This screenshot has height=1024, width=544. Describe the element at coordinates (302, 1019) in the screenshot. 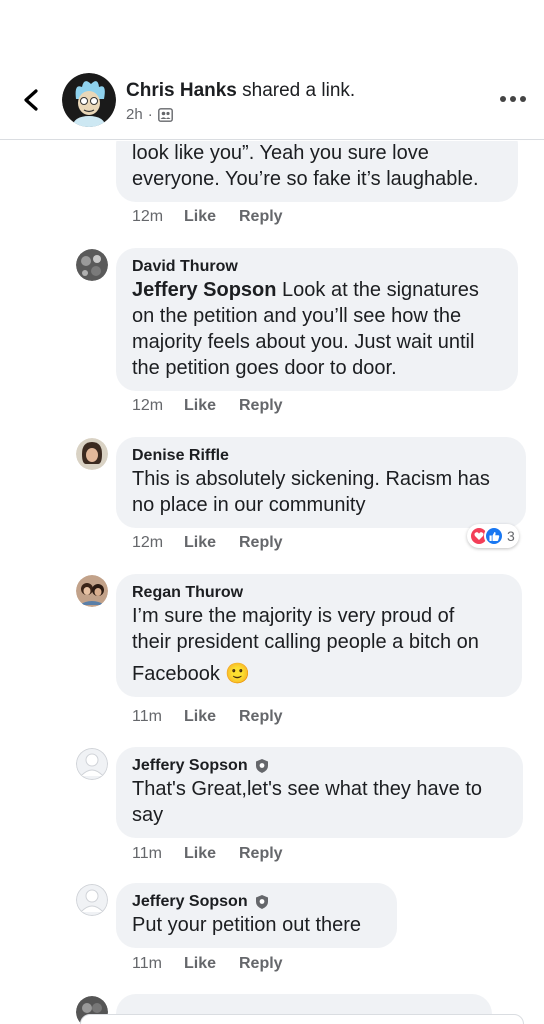

I see `comment-composer` at that location.